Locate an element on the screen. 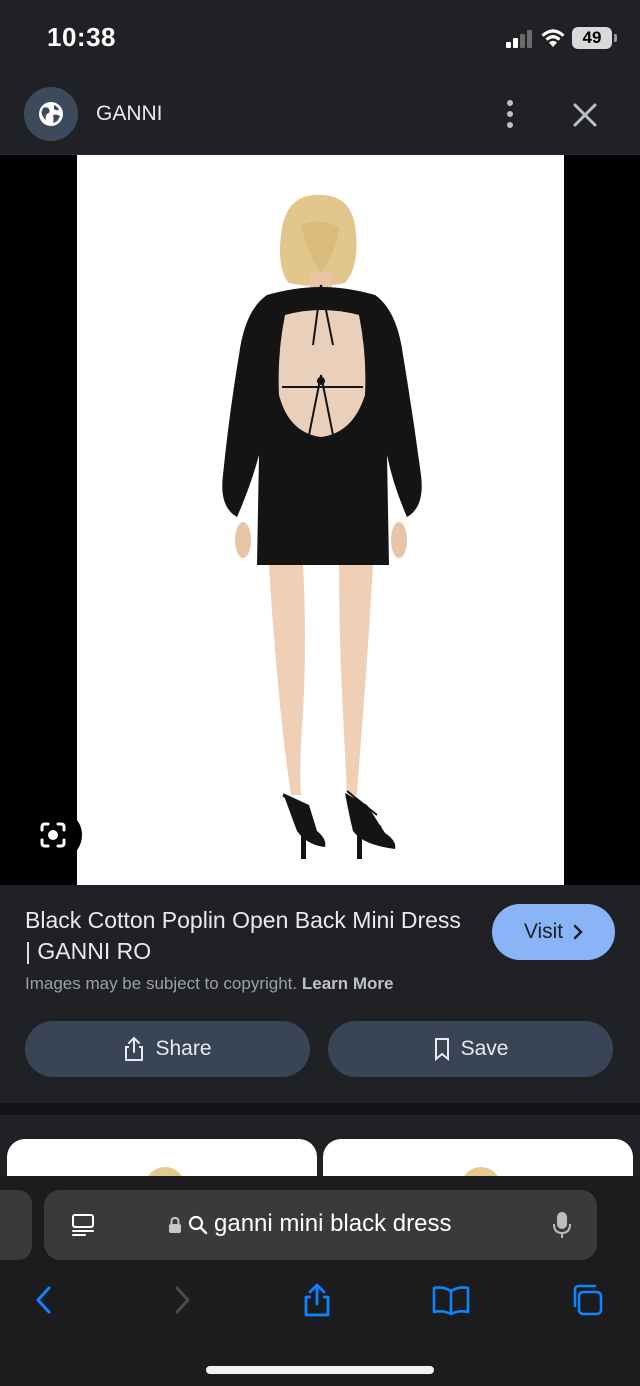 The width and height of the screenshot is (640, 1386). close-icon is located at coordinates (585, 115).